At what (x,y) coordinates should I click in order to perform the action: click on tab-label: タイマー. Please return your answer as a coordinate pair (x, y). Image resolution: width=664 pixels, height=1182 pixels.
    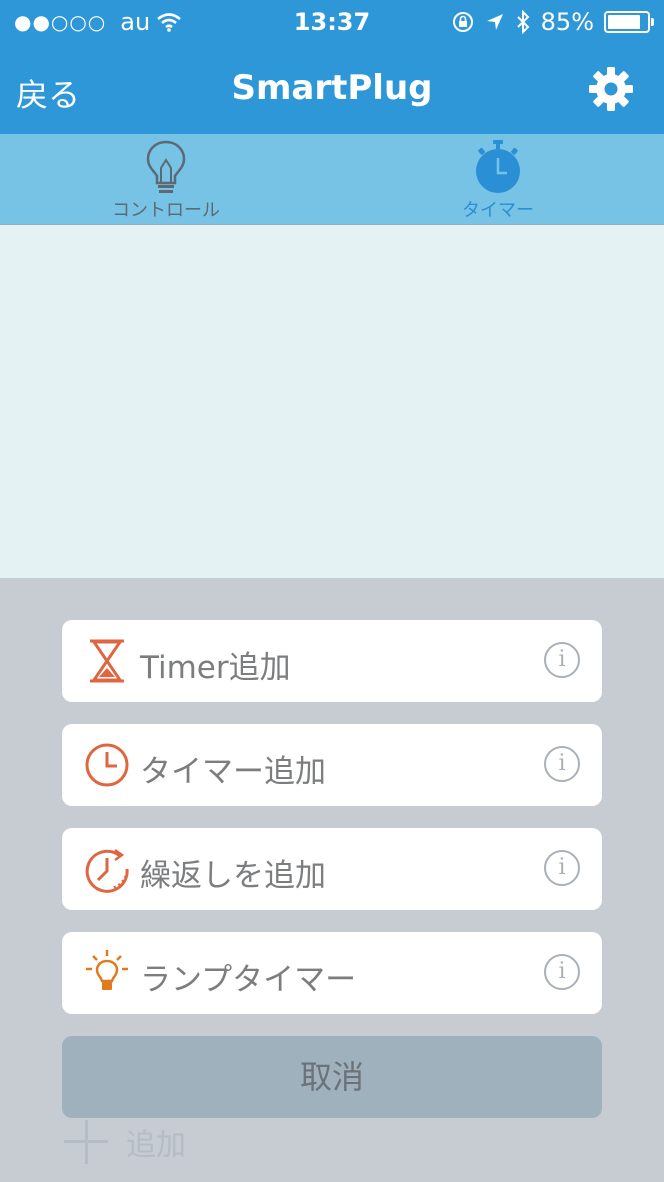
    Looking at the image, I should click on (498, 210).